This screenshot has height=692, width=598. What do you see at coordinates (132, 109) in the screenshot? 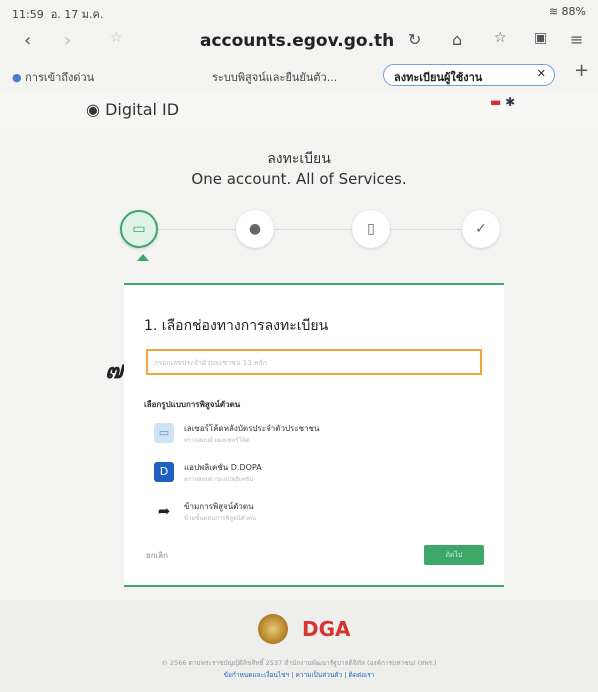
I see `digital-id-logo: ◉ Digital ID` at bounding box center [132, 109].